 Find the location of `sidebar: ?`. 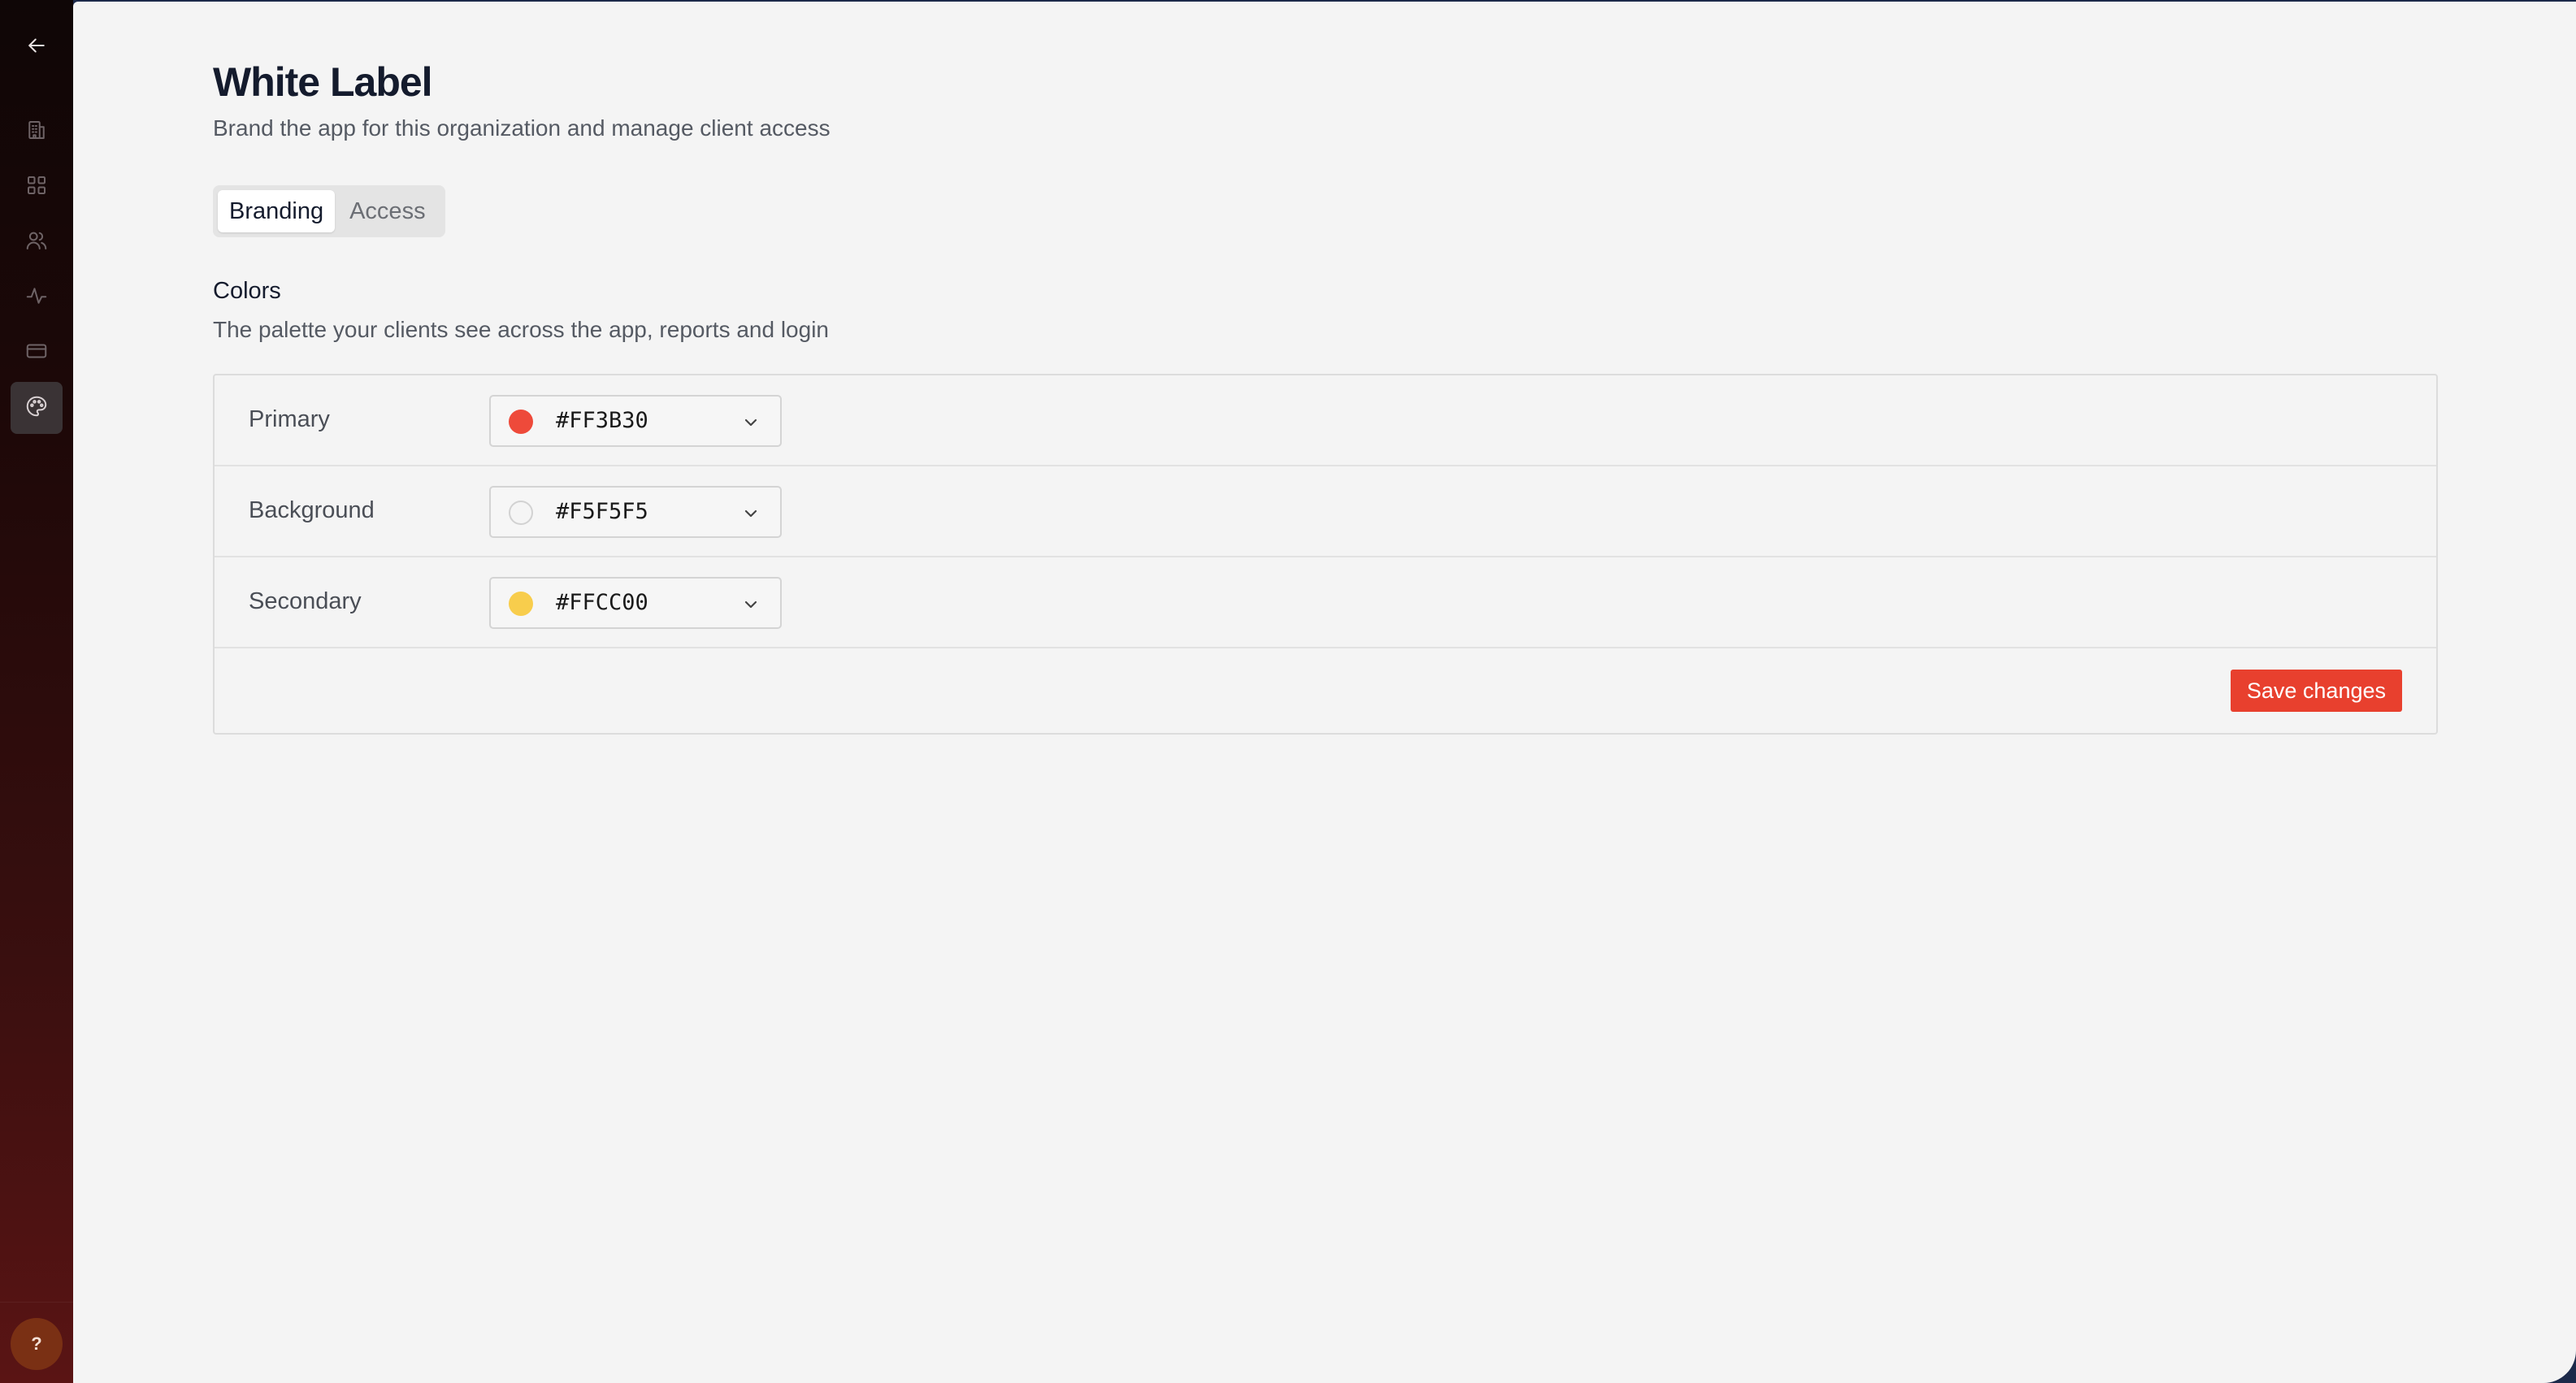

sidebar: ? is located at coordinates (36, 691).